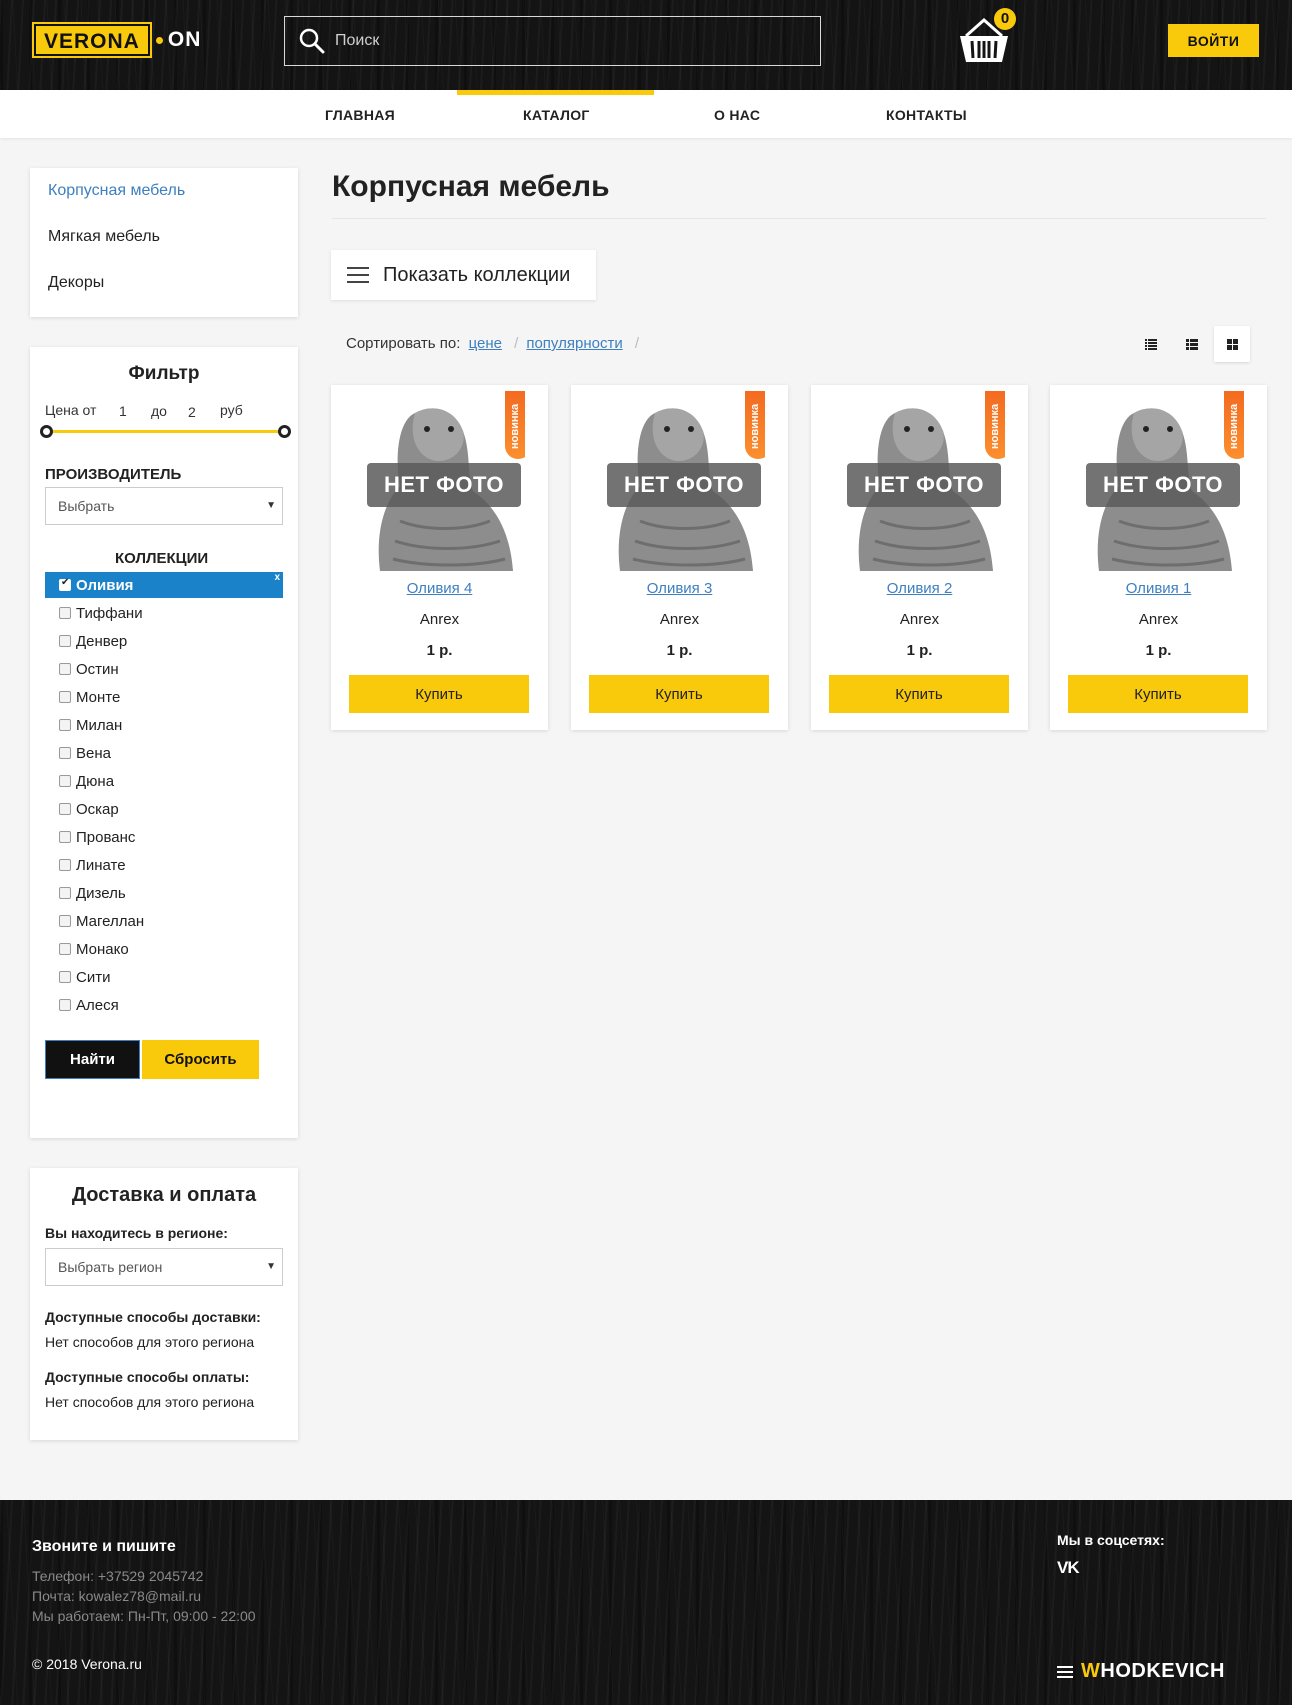 This screenshot has height=1705, width=1292. I want to click on price-slider-max-handle, so click(284, 431).